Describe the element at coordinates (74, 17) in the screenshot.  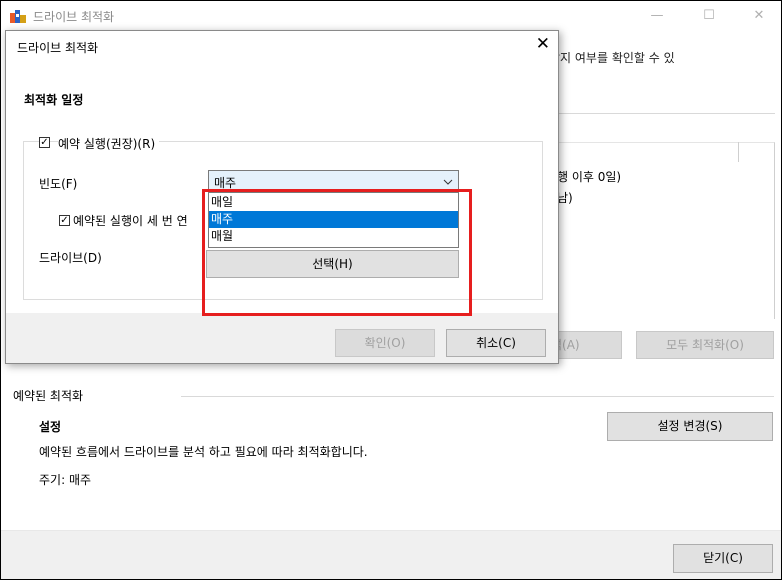
I see `window-title: 드라이브 최적화` at that location.